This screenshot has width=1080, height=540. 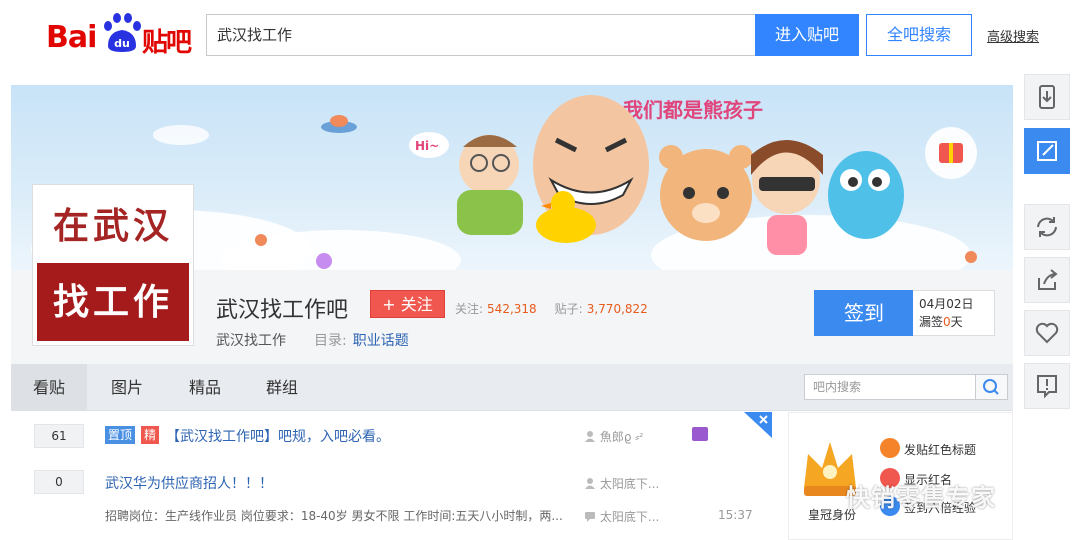 I want to click on share-icon, so click(x=1048, y=279).